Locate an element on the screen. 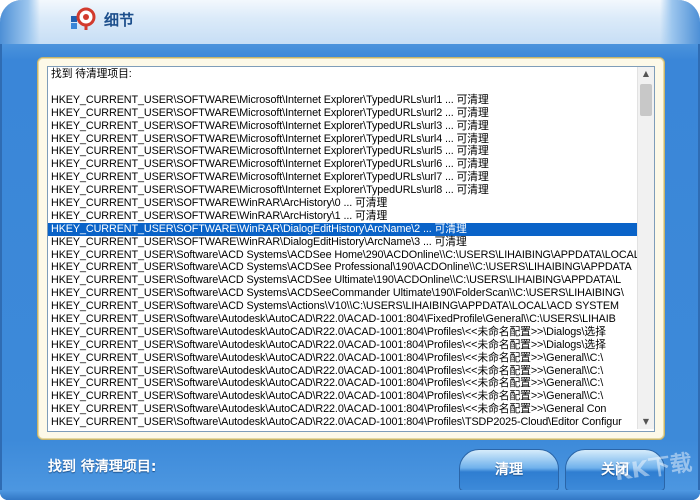 Image resolution: width=700 pixels, height=500 pixels. clean-button: 清理 is located at coordinates (509, 470).